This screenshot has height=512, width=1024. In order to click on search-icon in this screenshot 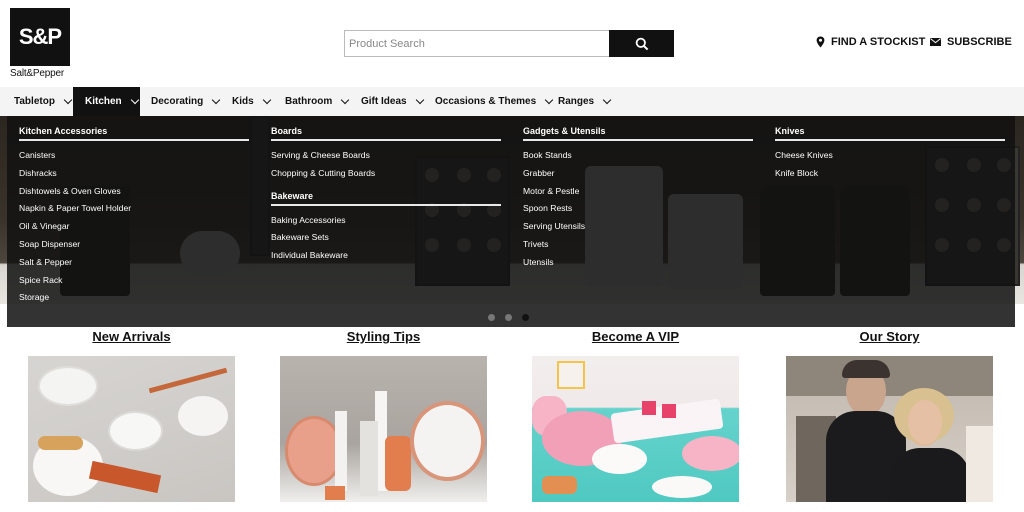, I will do `click(641, 43)`.